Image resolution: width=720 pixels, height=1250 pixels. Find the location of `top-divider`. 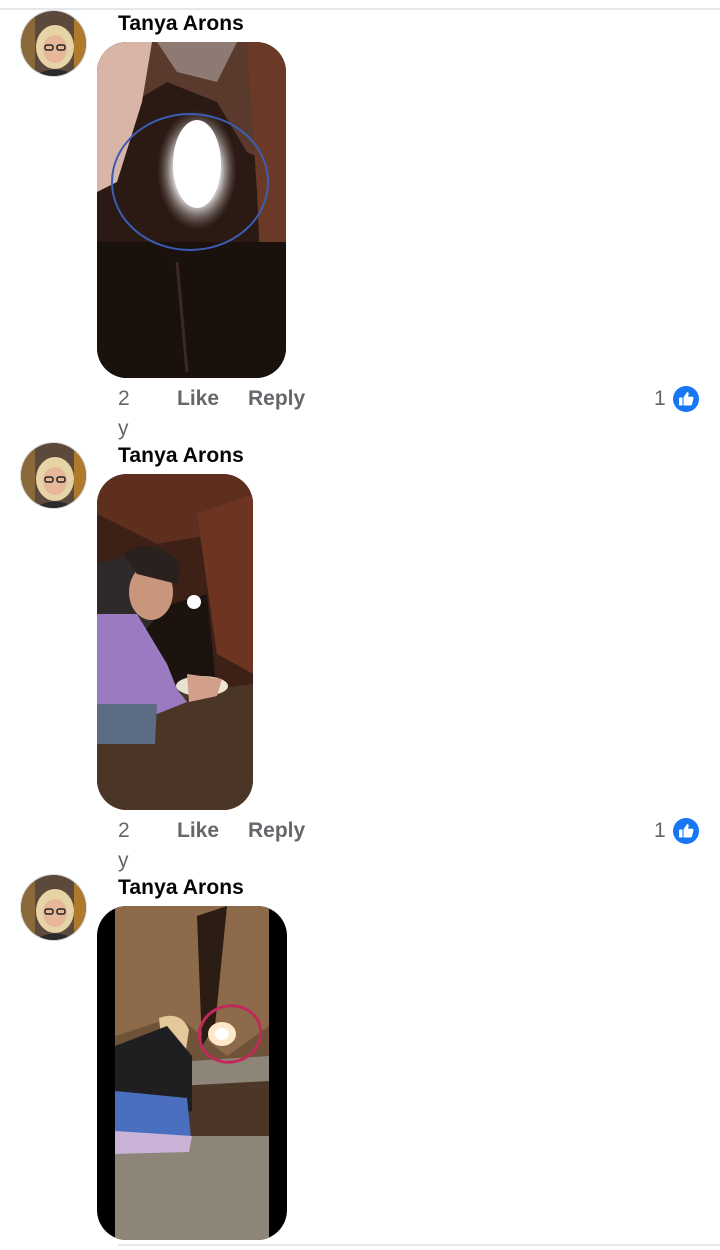

top-divider is located at coordinates (360, 9).